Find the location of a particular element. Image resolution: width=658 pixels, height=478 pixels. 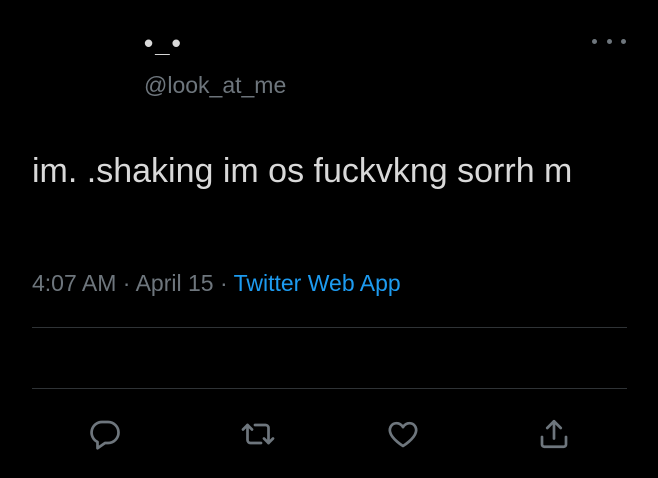

more-options-button is located at coordinates (609, 41).